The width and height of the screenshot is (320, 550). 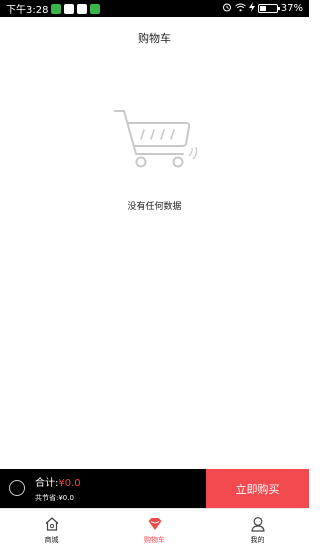 I want to click on saved-amount: 共节省:¥0.0, so click(x=54, y=498).